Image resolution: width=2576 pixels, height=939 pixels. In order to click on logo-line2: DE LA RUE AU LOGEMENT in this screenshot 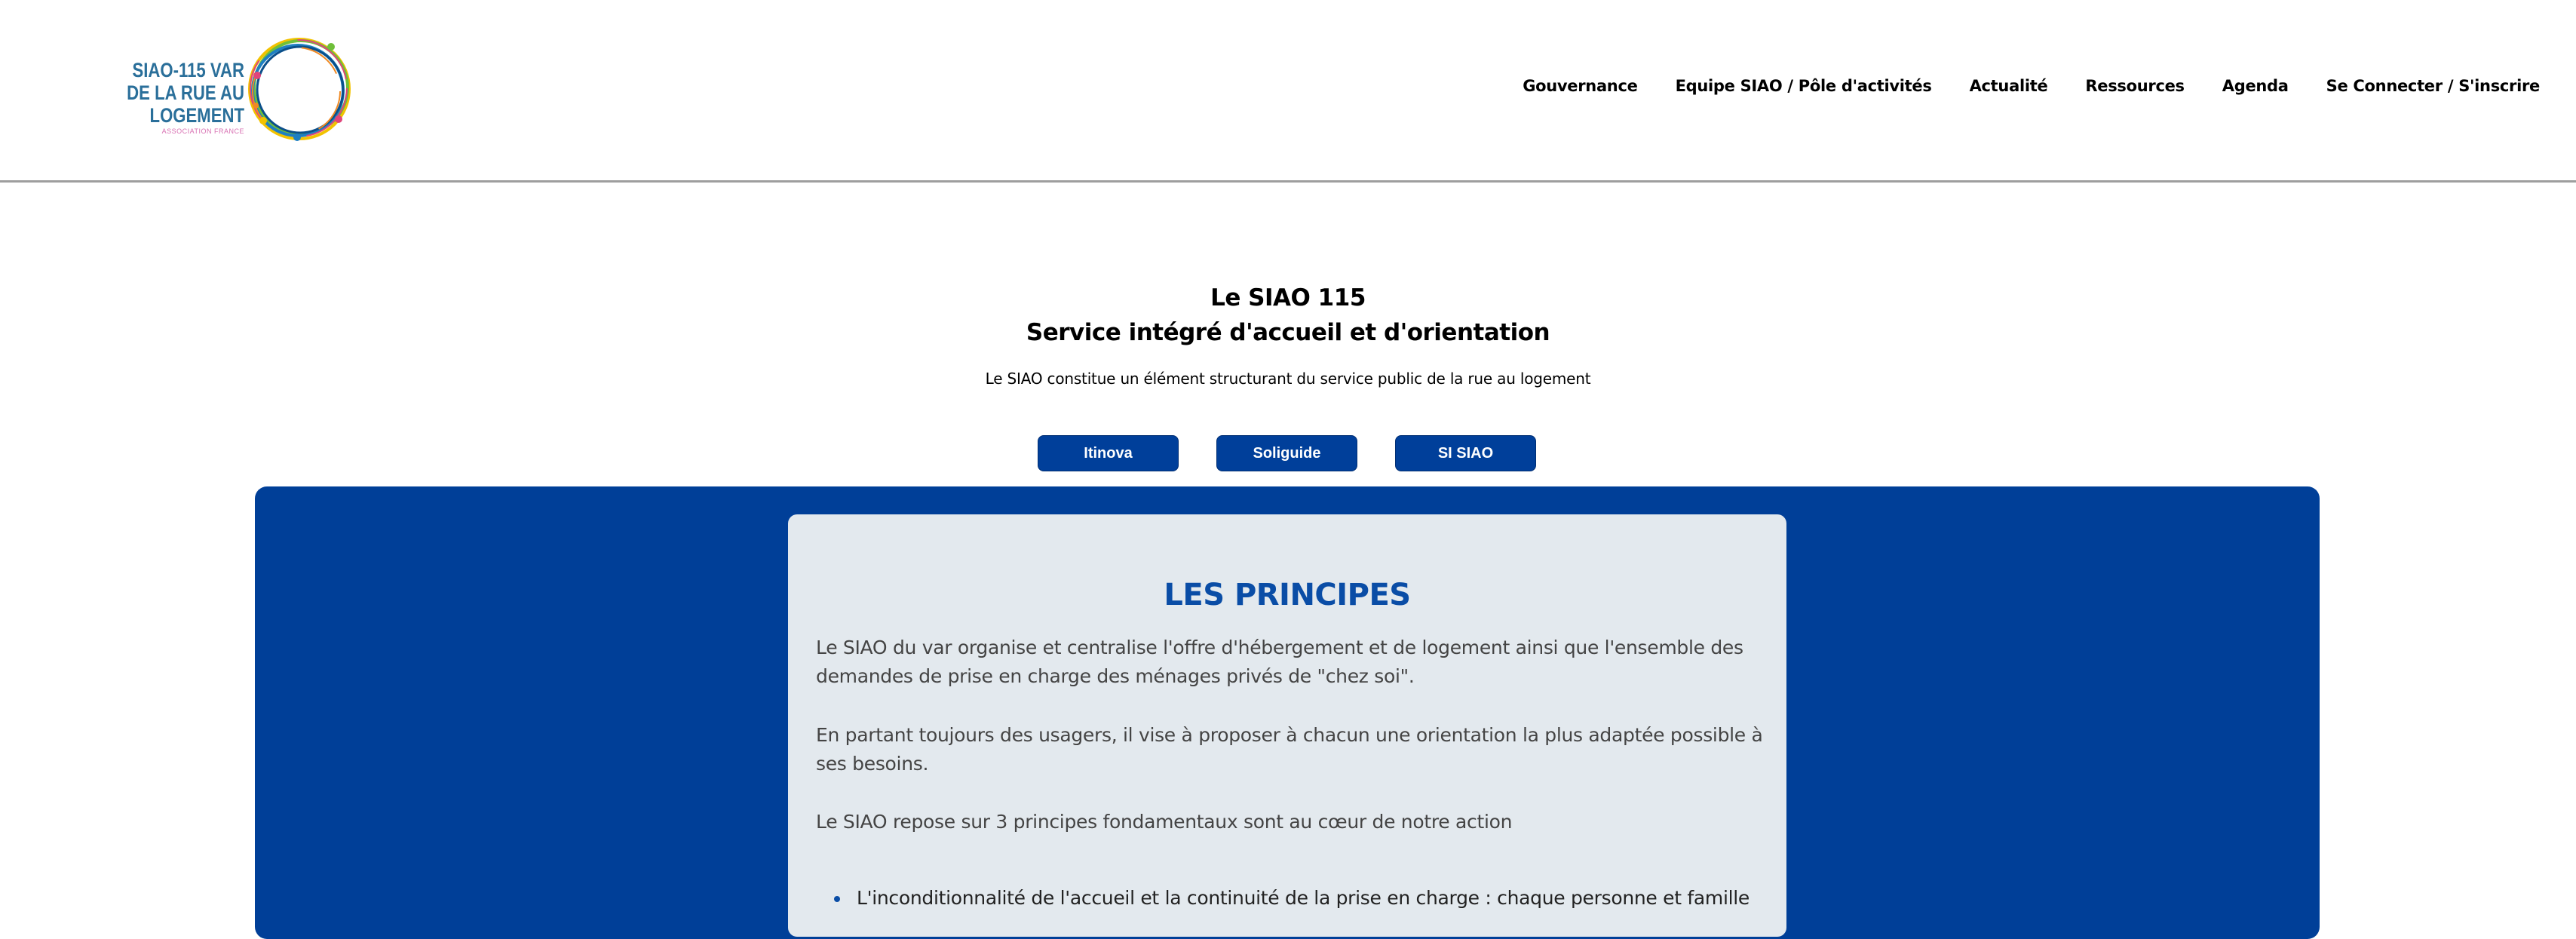, I will do `click(185, 104)`.